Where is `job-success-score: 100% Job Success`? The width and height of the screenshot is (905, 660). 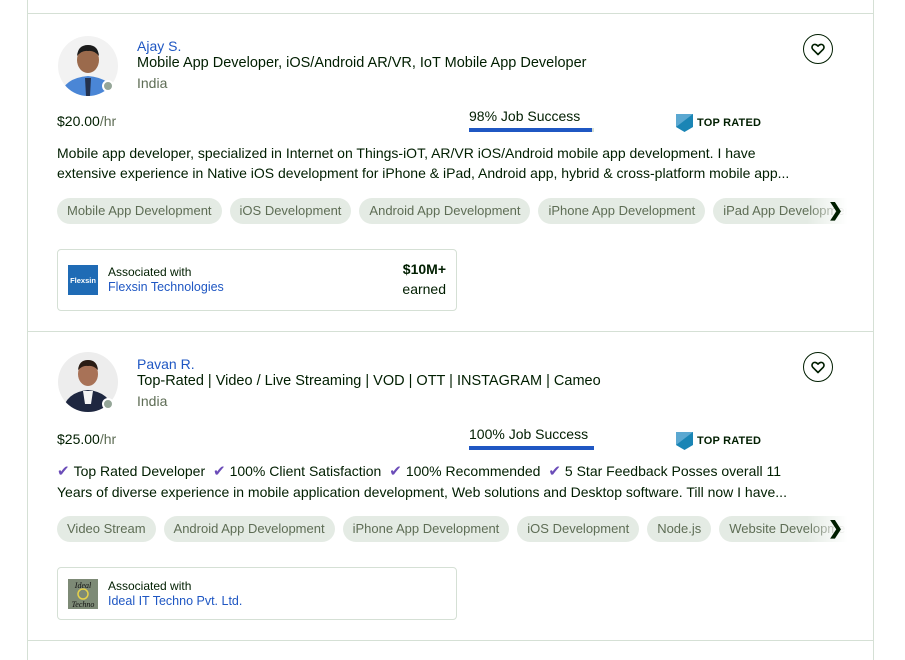 job-success-score: 100% Job Success is located at coordinates (531, 438).